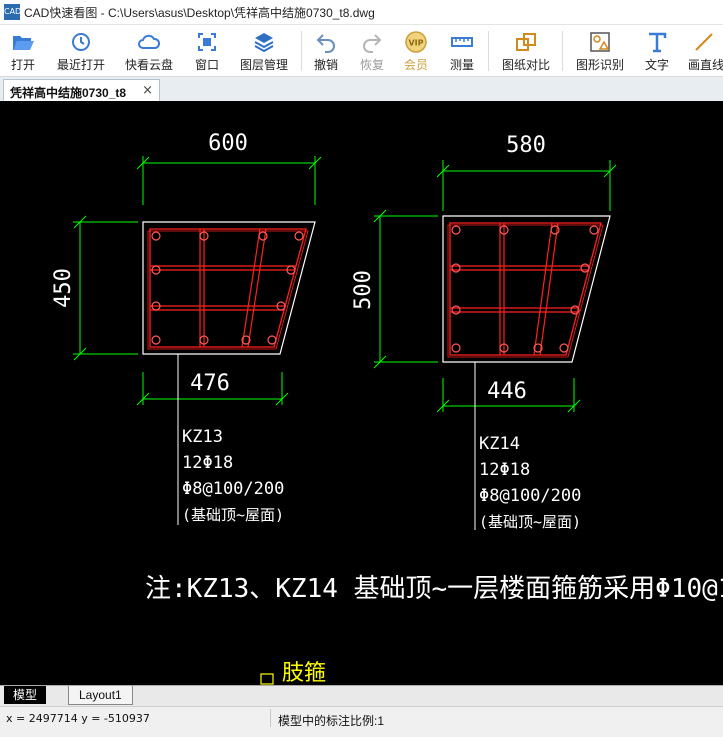 This screenshot has height=737, width=723. Describe the element at coordinates (363, 290) in the screenshot. I see `dim-label-500: 500` at that location.